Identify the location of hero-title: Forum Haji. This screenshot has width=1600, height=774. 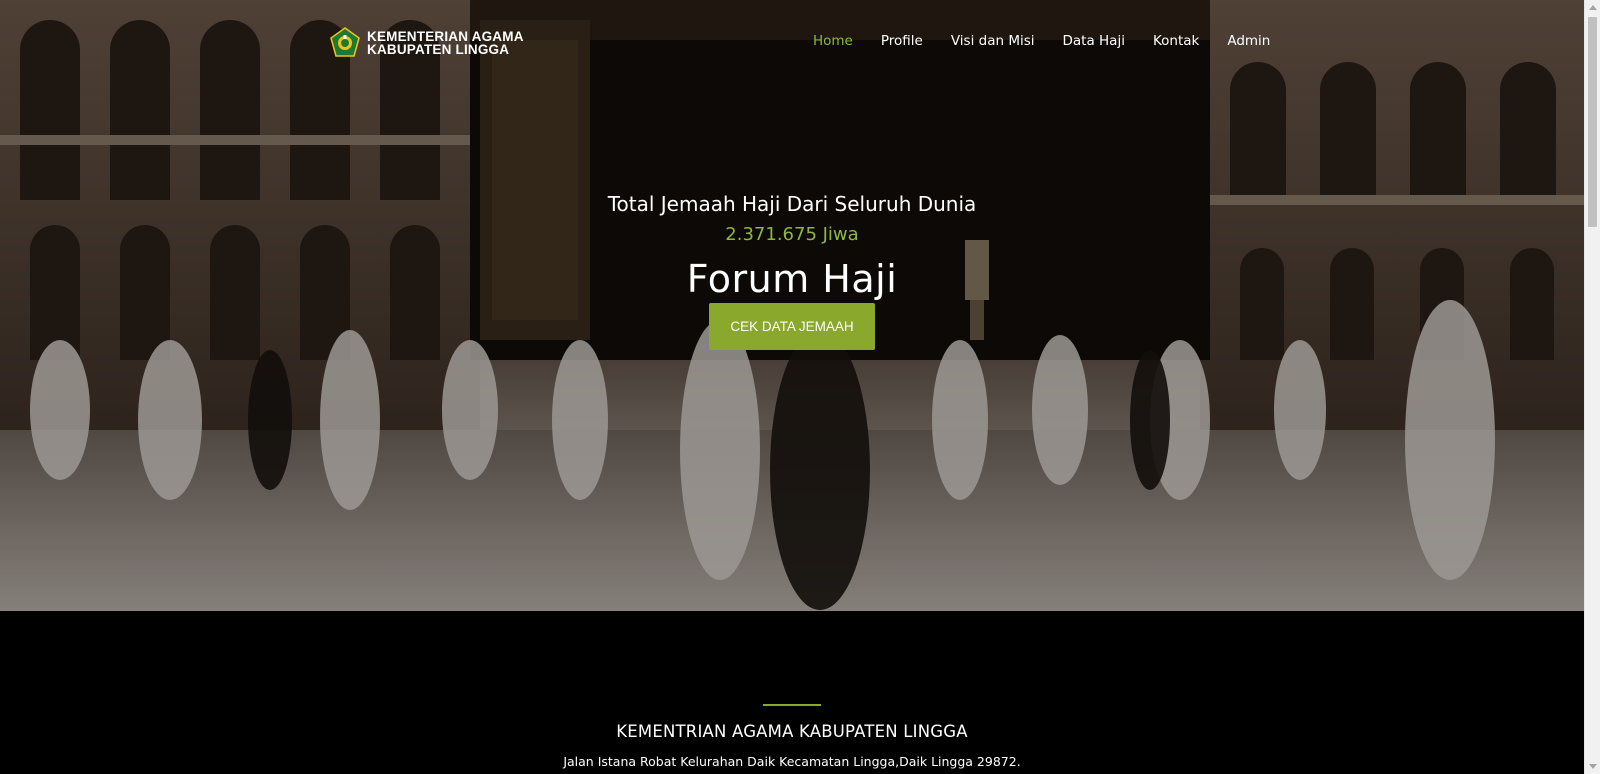
(792, 279).